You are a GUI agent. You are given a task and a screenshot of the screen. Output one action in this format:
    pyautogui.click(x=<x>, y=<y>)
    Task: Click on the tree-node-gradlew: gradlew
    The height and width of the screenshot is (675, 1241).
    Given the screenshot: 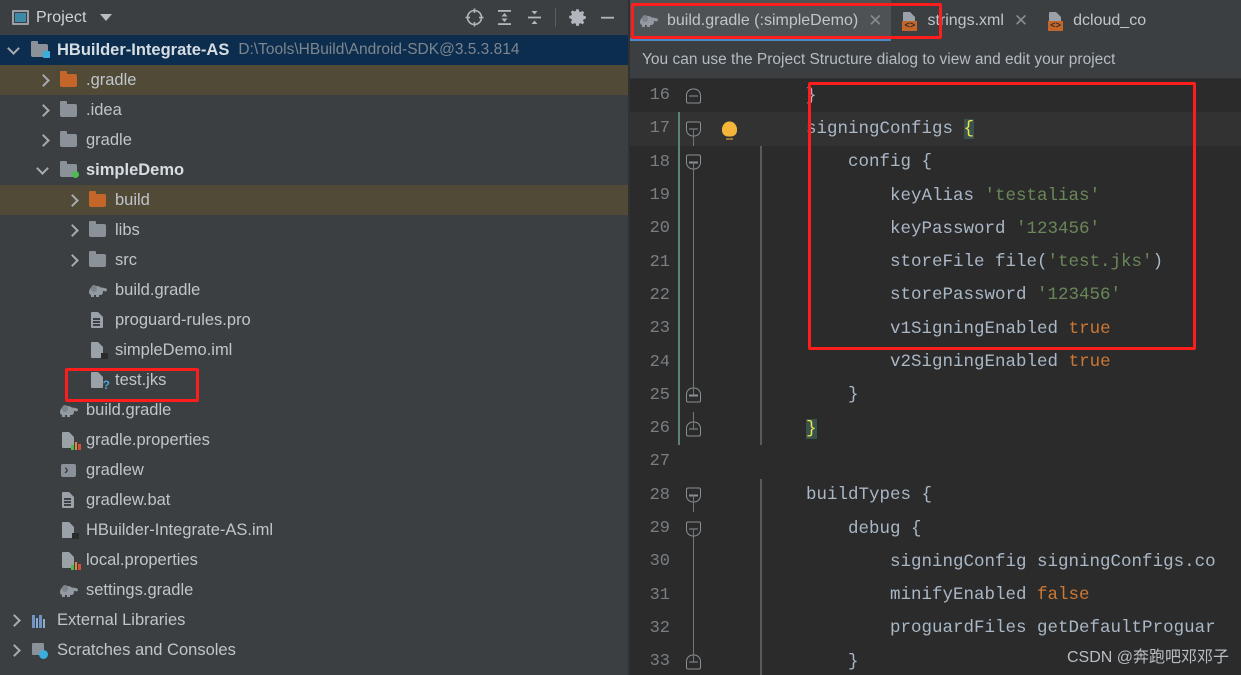 What is the action you would take?
    pyautogui.click(x=315, y=470)
    